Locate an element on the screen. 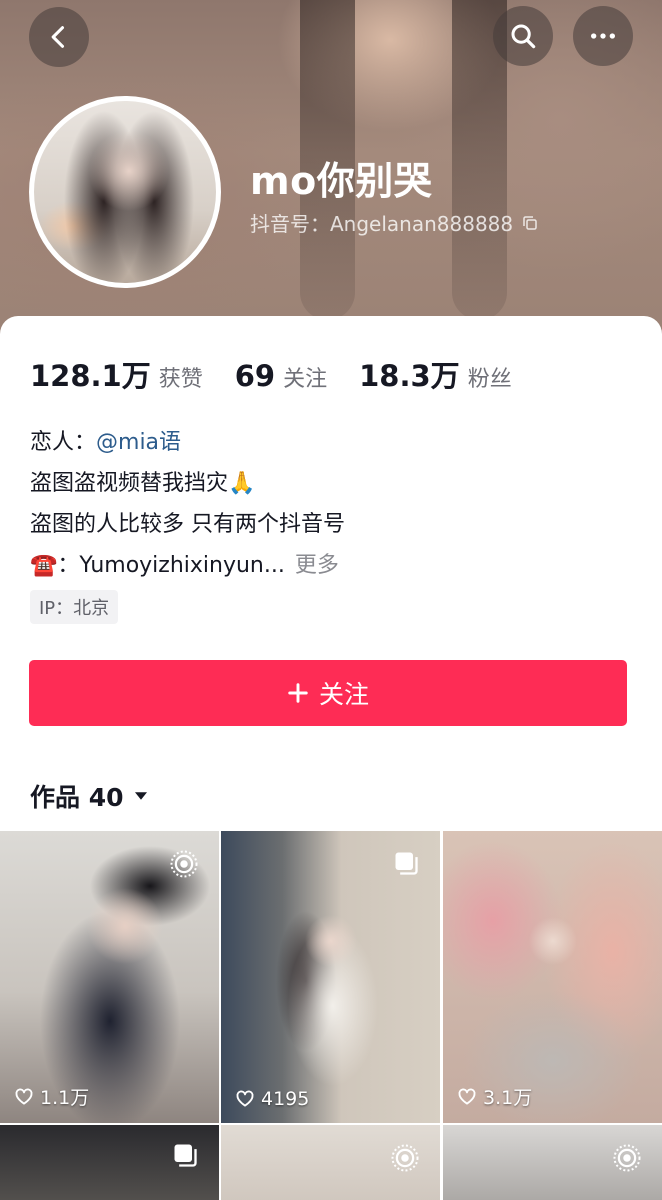  avatar is located at coordinates (125, 192).